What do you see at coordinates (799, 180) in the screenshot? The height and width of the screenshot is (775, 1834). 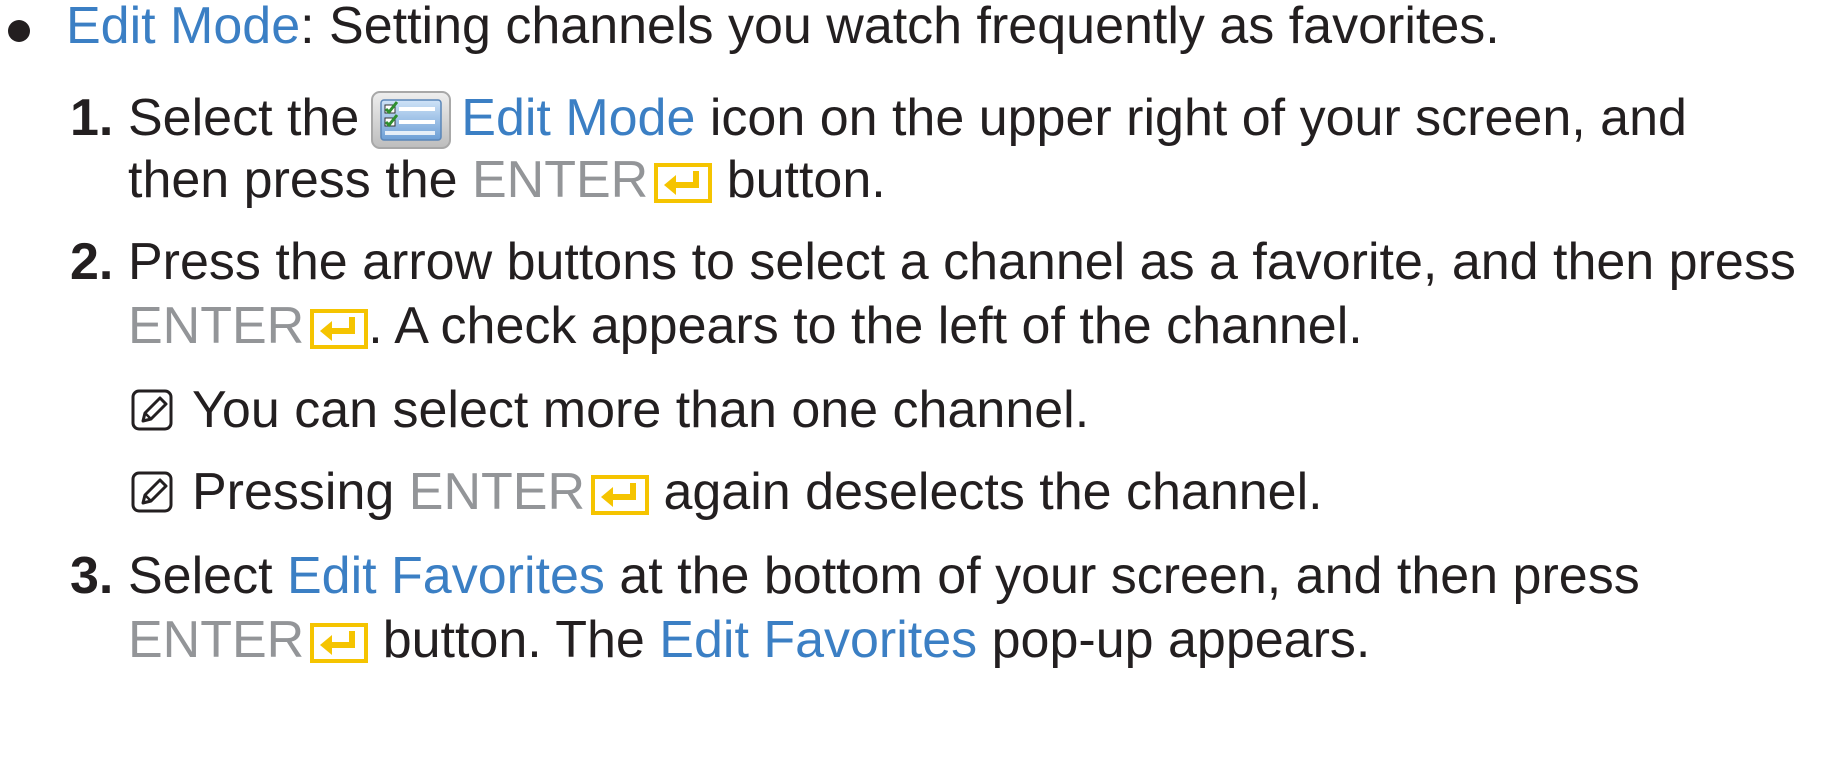 I see `step-1-text-d: button.` at bounding box center [799, 180].